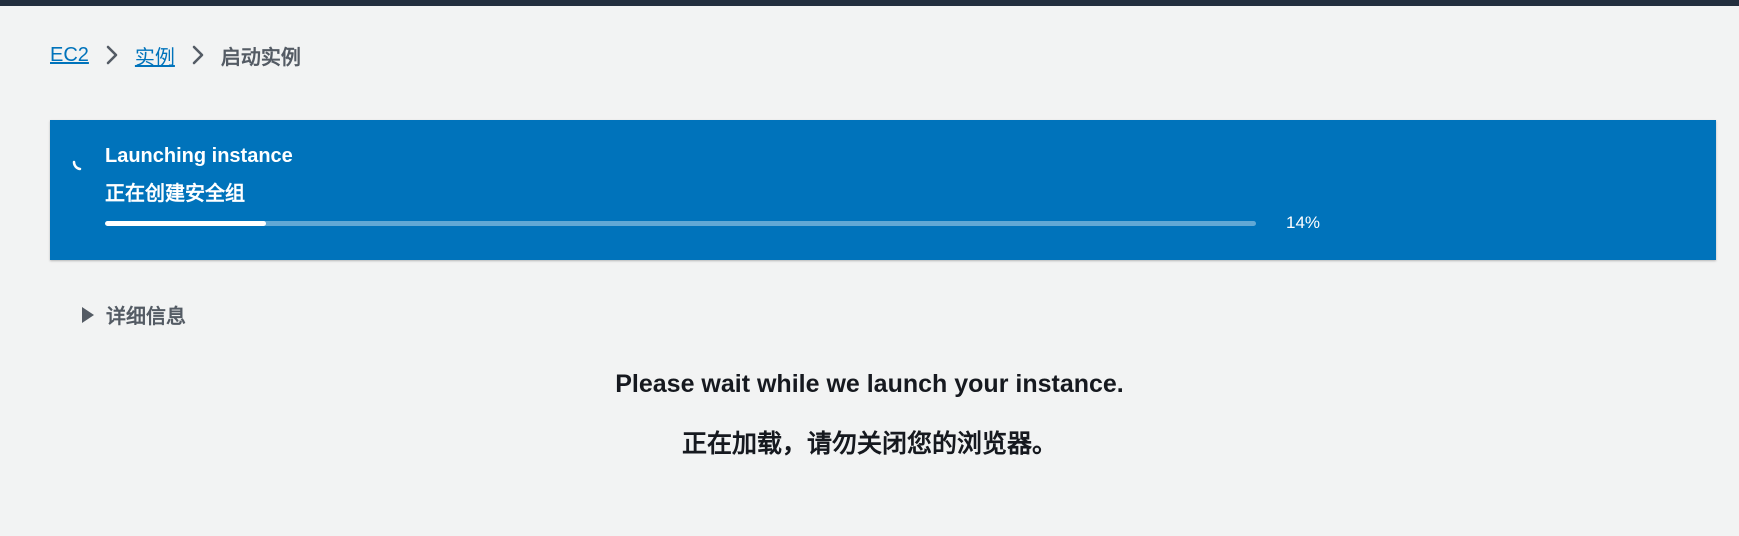 The height and width of the screenshot is (536, 1739). Describe the element at coordinates (155, 55) in the screenshot. I see `breadcrumb-link-instances: 实例` at that location.